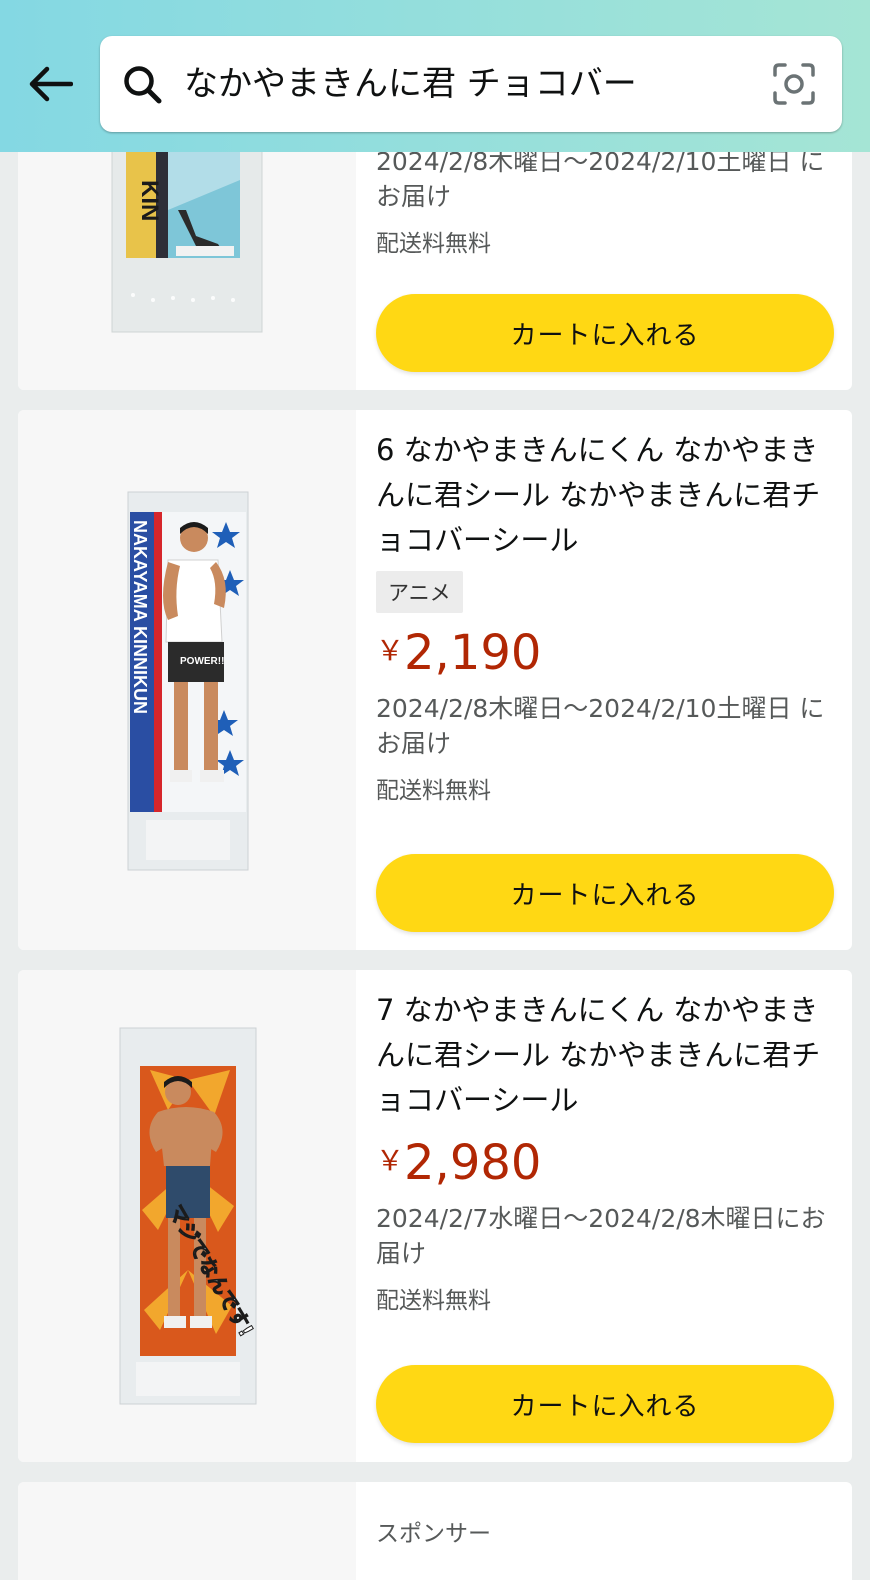 The image size is (870, 1580). I want to click on back-arrow-icon, so click(51, 84).